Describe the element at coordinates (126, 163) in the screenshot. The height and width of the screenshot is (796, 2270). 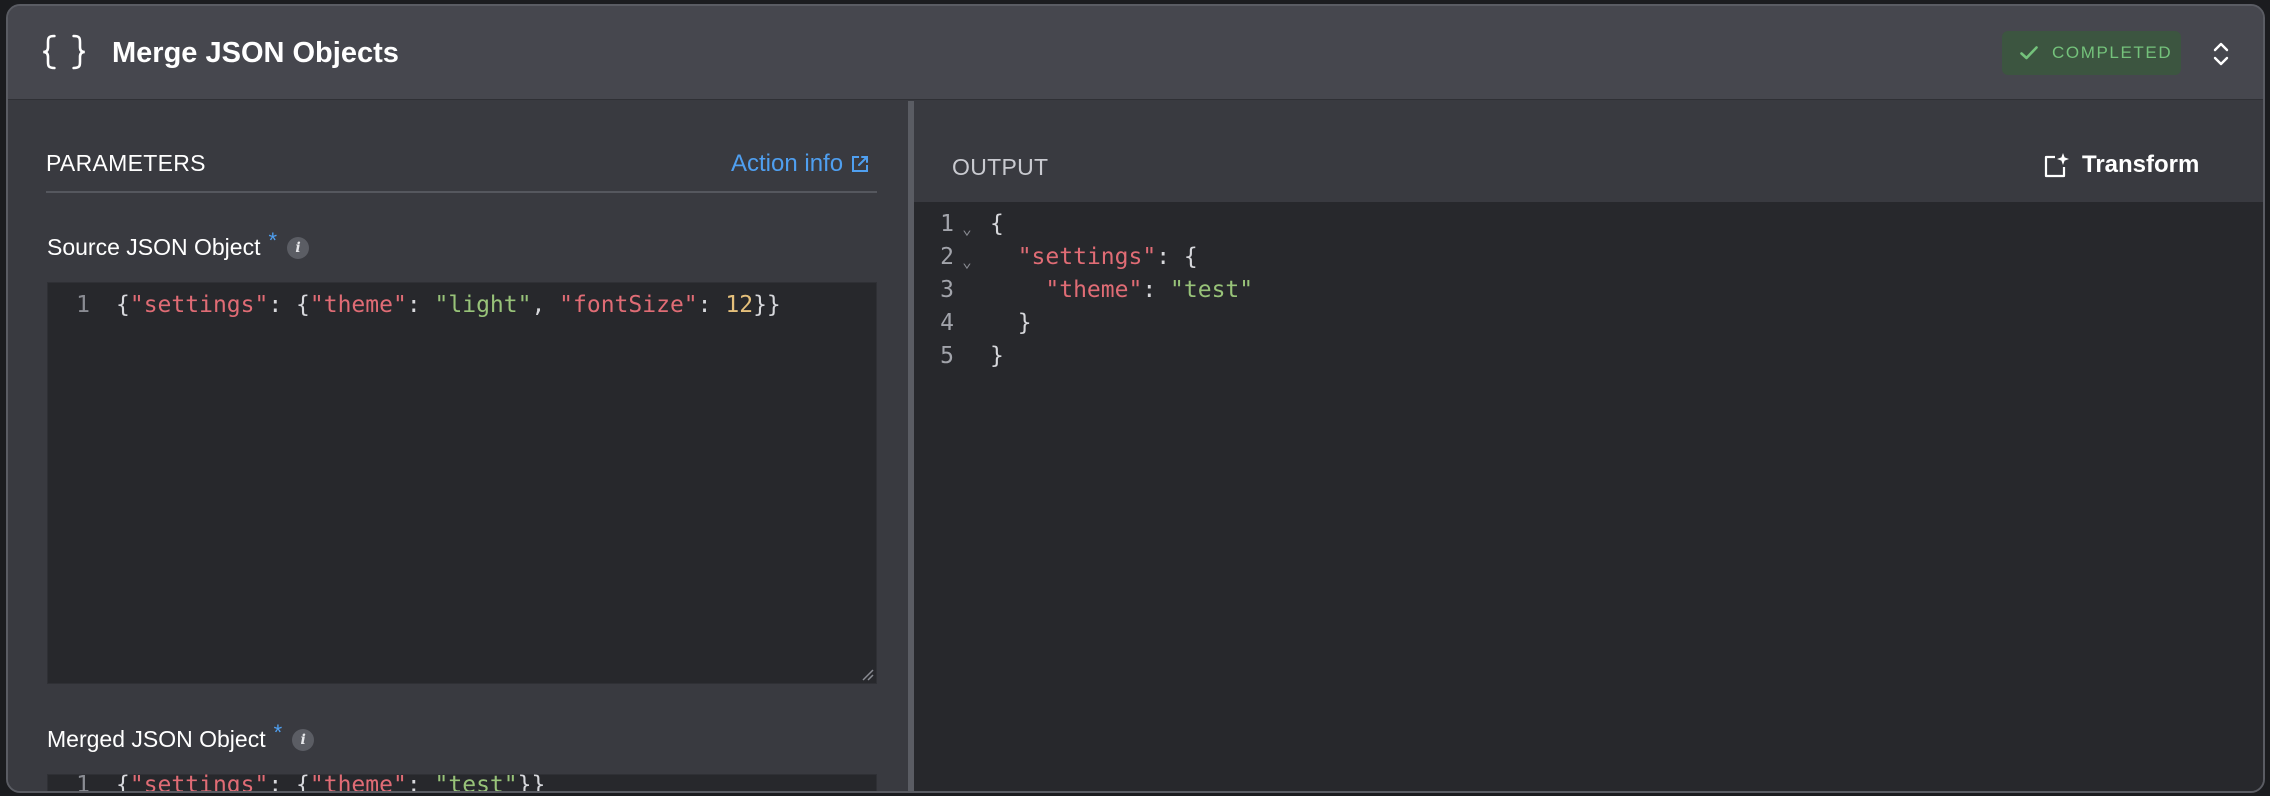
I see `parameters-title: PARAMETERS` at that location.